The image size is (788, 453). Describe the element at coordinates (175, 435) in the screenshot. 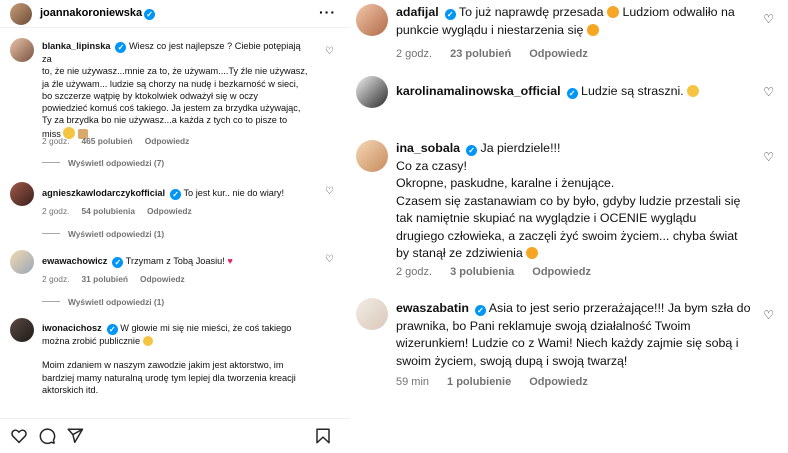

I see `post-action-bar` at that location.